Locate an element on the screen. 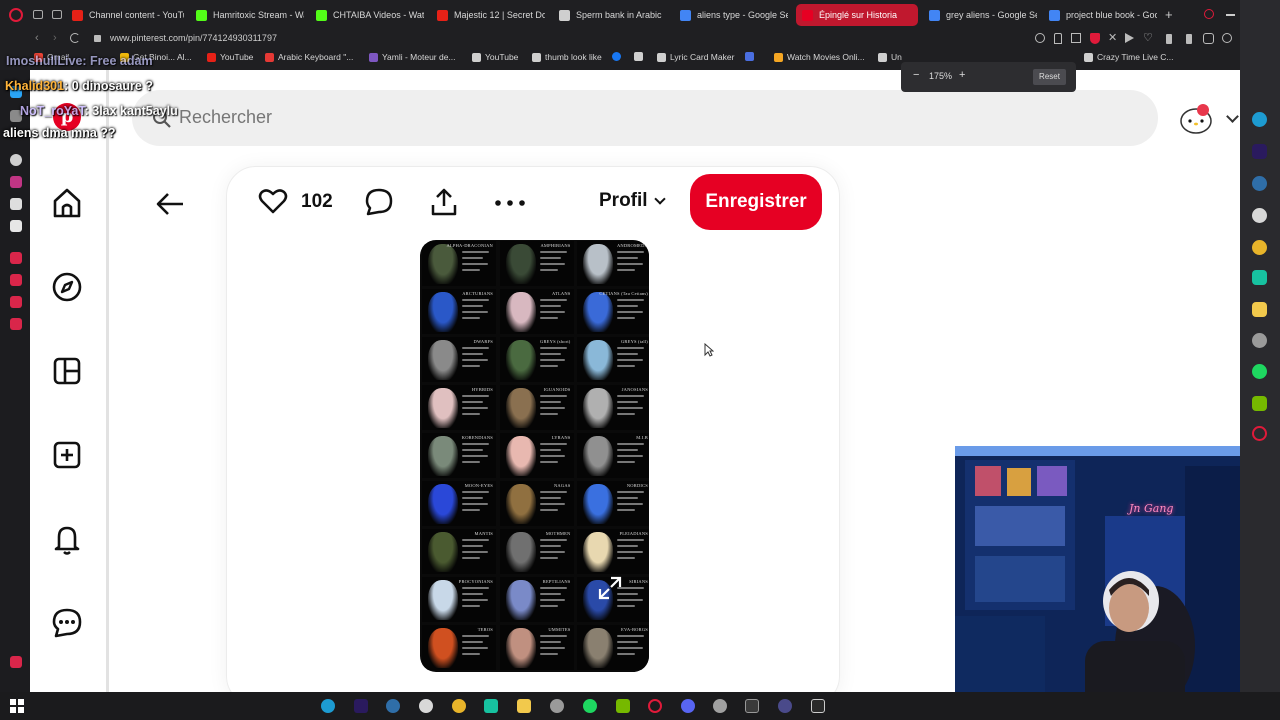 The height and width of the screenshot is (720, 1280). home-icon is located at coordinates (67, 203).